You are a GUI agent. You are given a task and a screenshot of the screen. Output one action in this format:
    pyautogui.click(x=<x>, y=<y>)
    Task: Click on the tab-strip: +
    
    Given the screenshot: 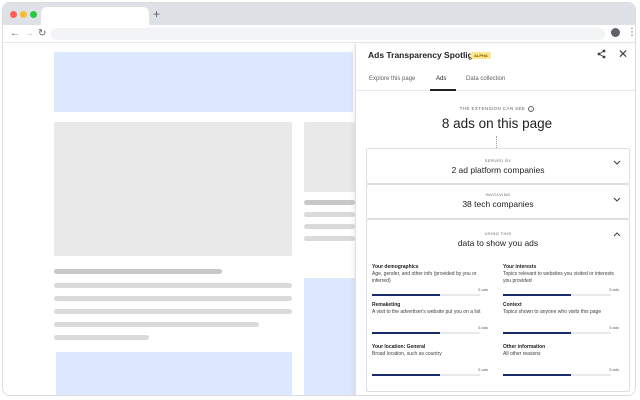 What is the action you would take?
    pyautogui.click(x=319, y=14)
    